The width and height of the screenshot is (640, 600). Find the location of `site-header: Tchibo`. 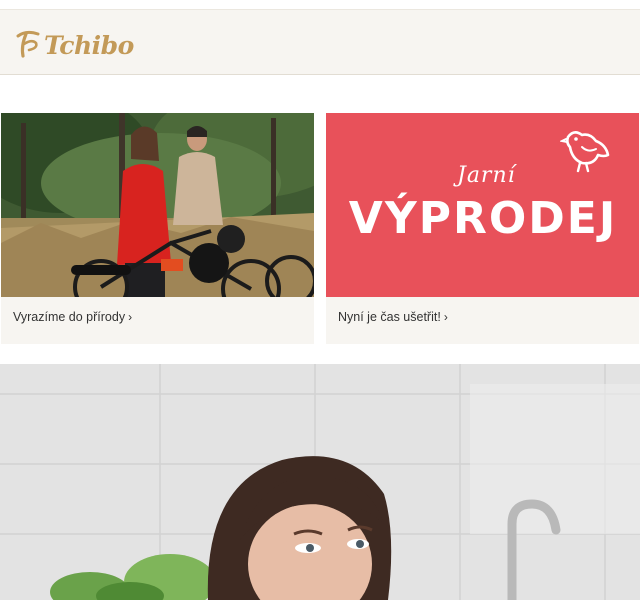

site-header: Tchibo is located at coordinates (320, 42).